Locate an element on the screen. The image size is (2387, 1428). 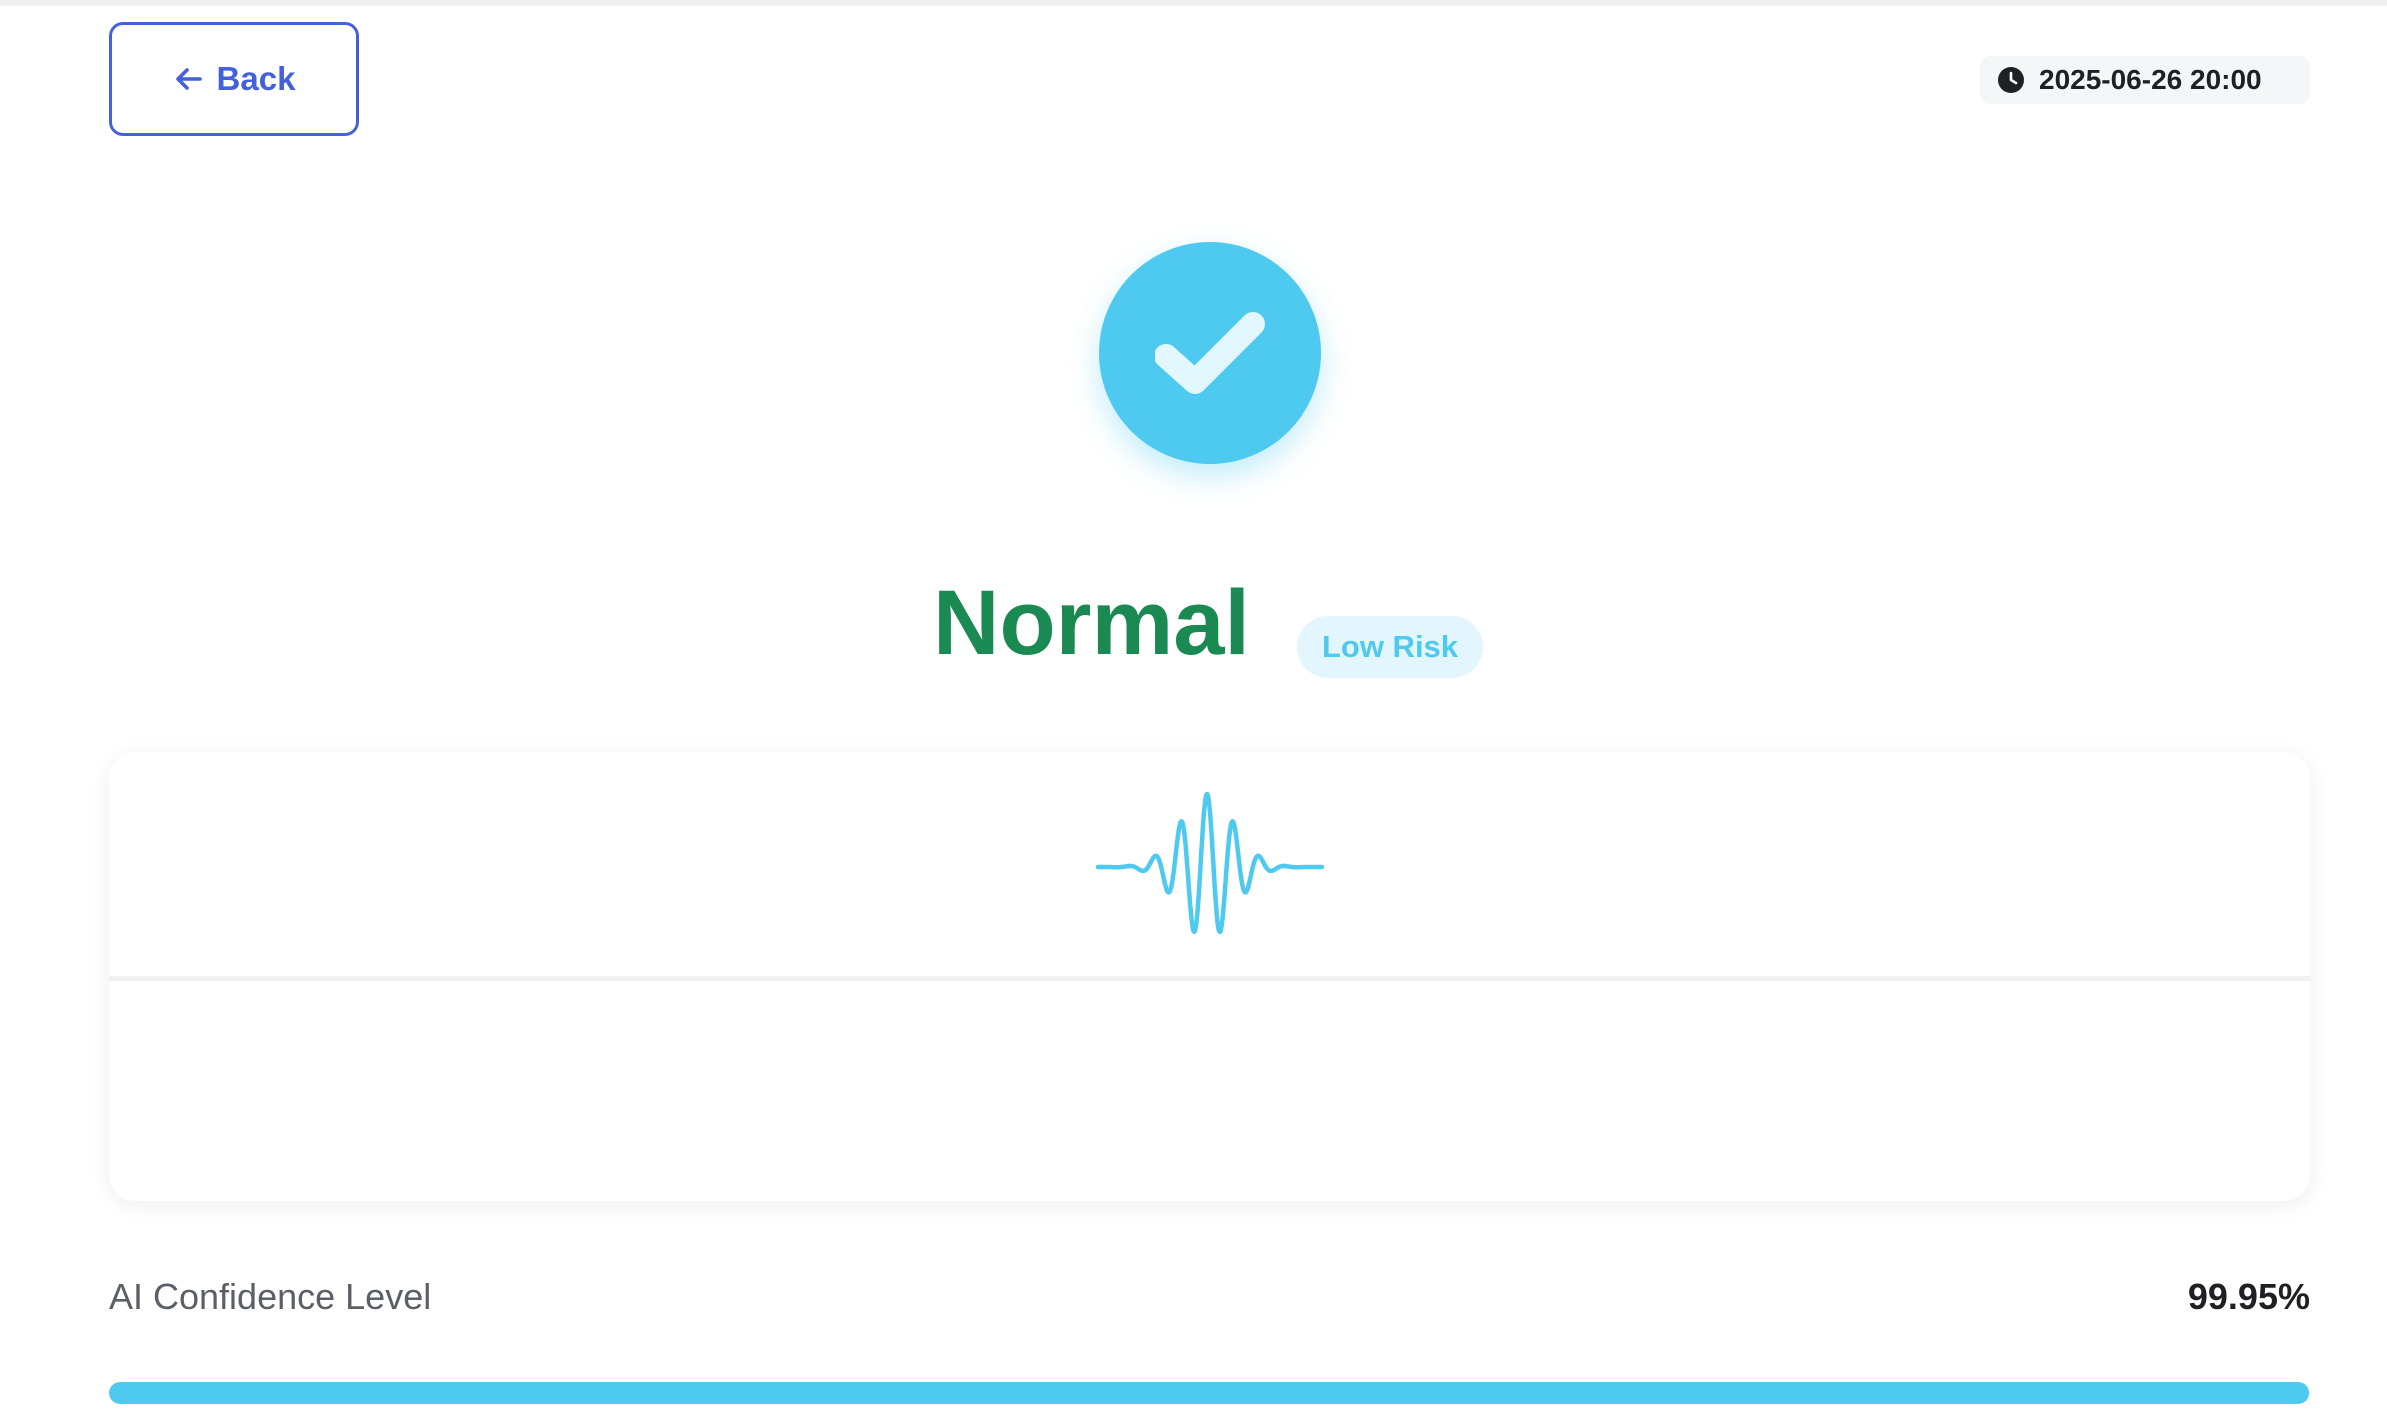
check-icon is located at coordinates (1209, 353).